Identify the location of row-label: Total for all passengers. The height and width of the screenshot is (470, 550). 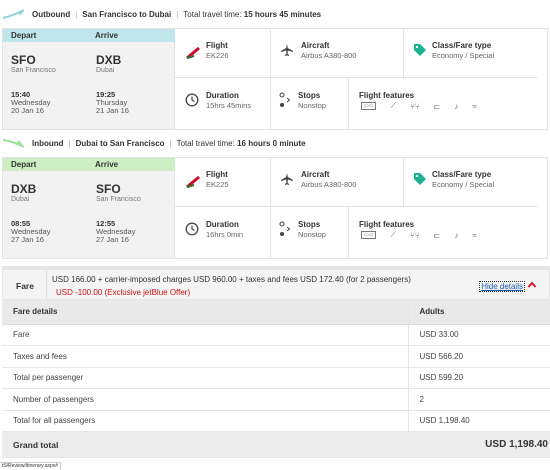
(205, 421).